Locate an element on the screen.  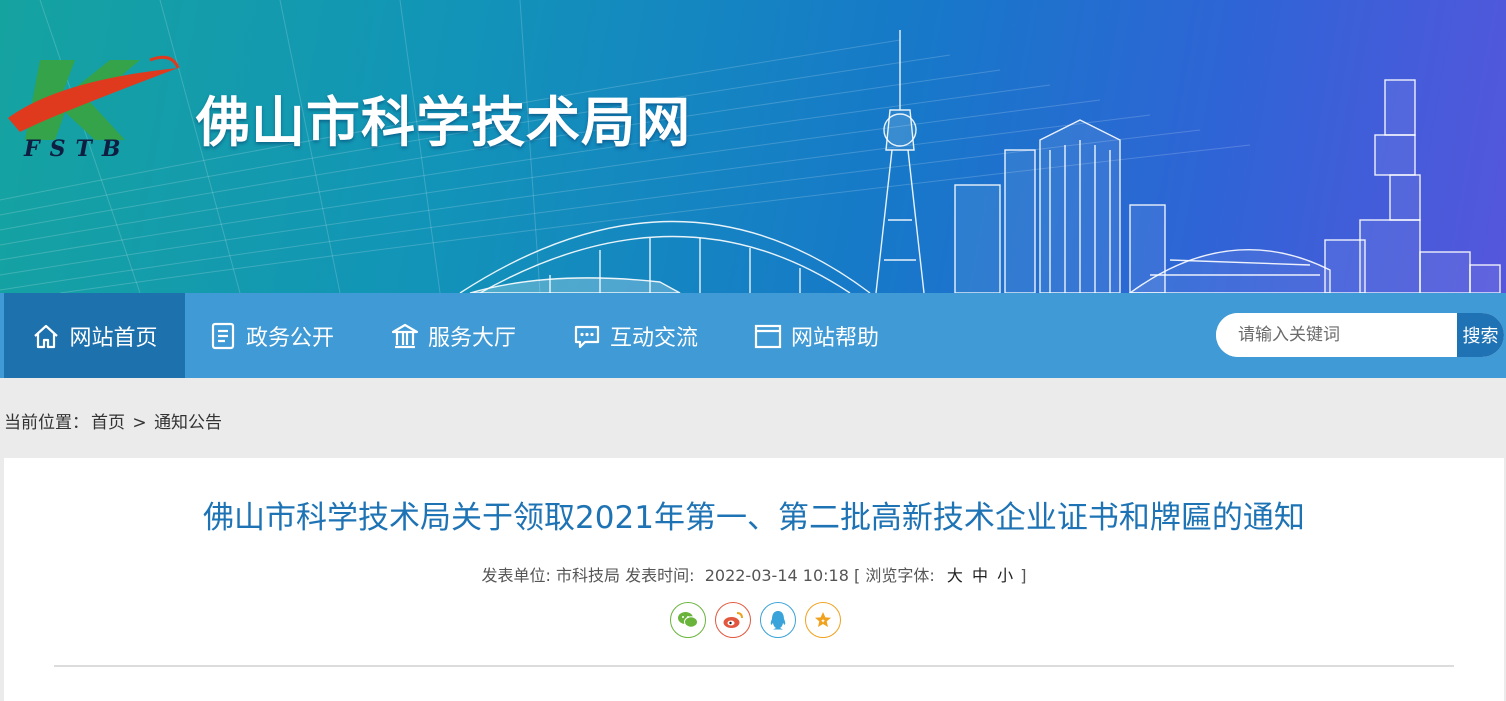
search-input is located at coordinates (1336, 335).